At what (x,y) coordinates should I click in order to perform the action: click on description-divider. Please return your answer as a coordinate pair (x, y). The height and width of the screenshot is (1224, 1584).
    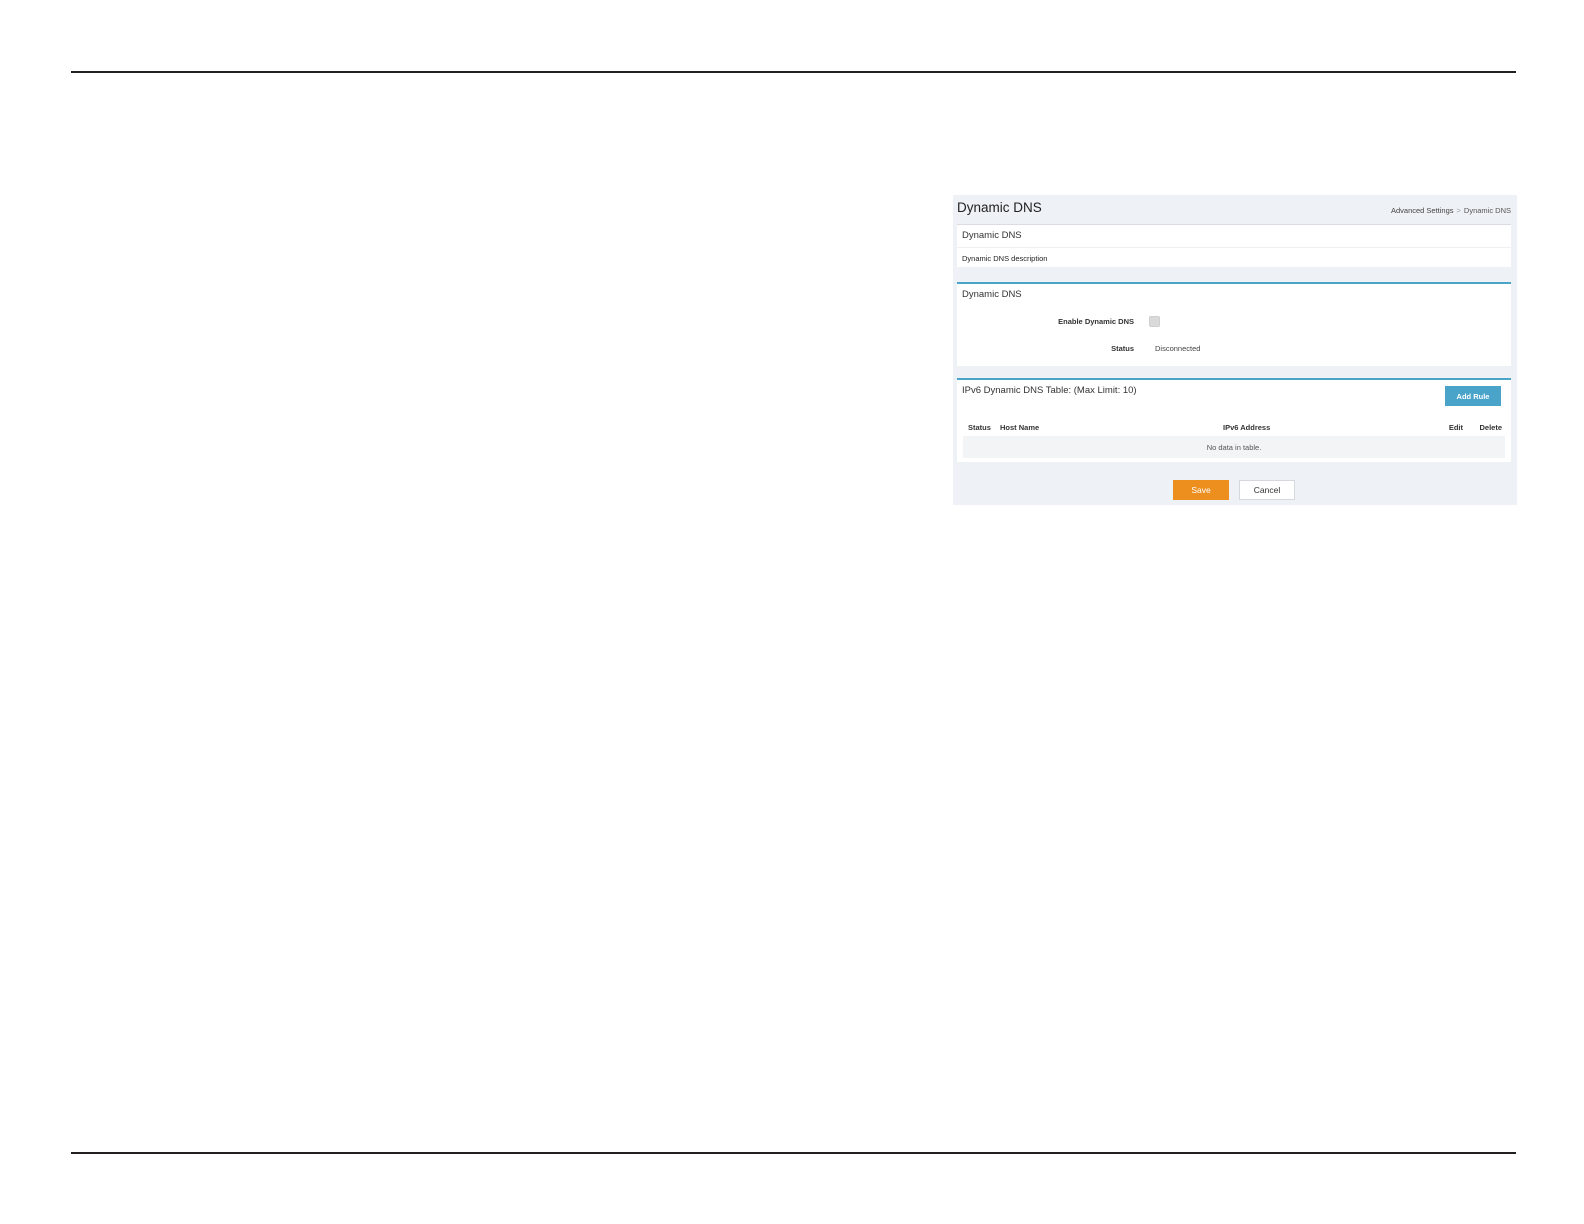
    Looking at the image, I should click on (1234, 247).